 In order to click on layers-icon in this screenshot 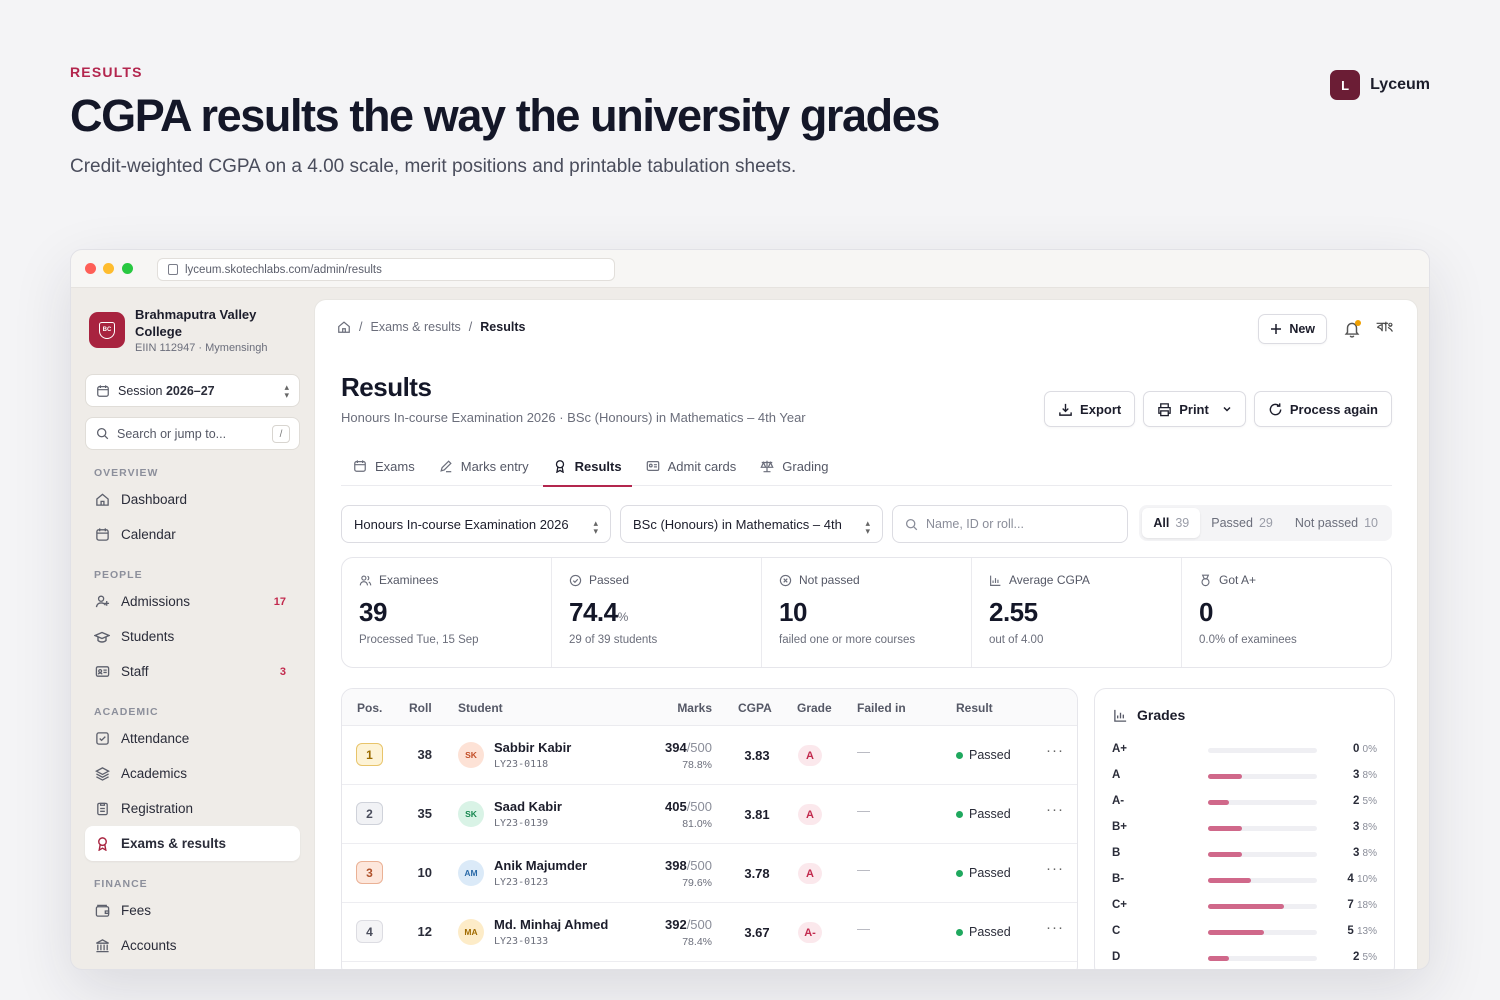, I will do `click(102, 774)`.